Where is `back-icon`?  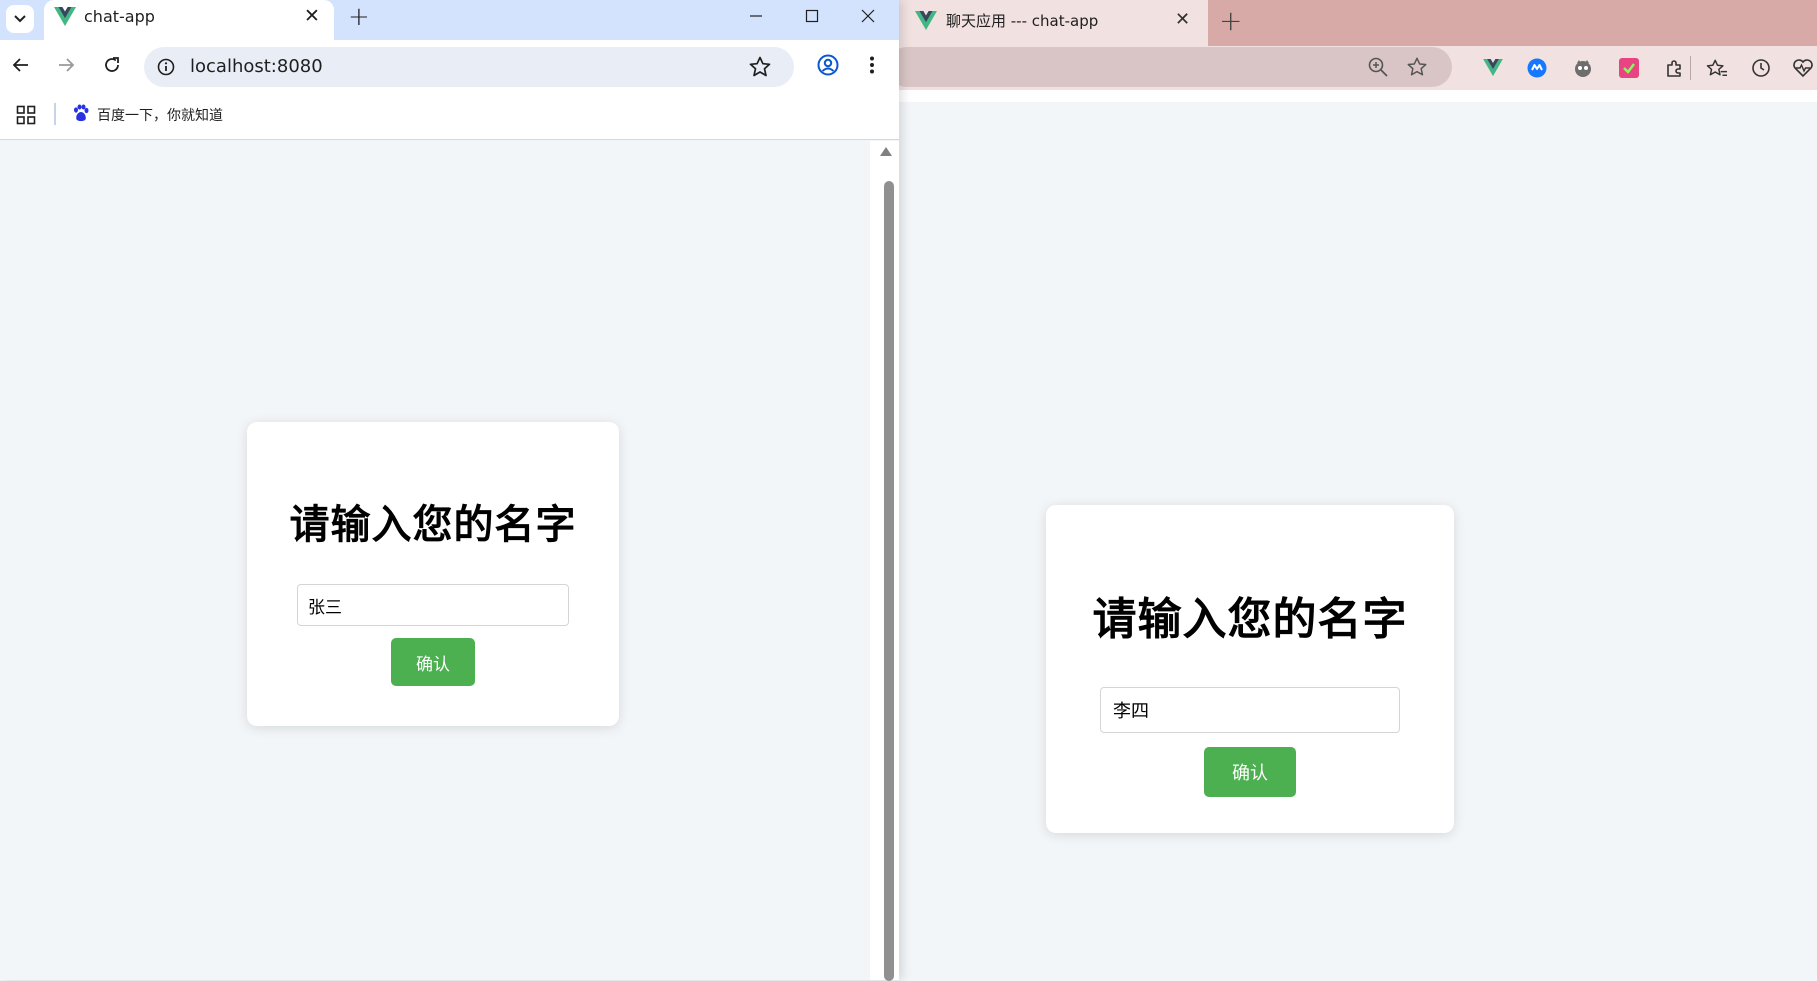 back-icon is located at coordinates (21, 65).